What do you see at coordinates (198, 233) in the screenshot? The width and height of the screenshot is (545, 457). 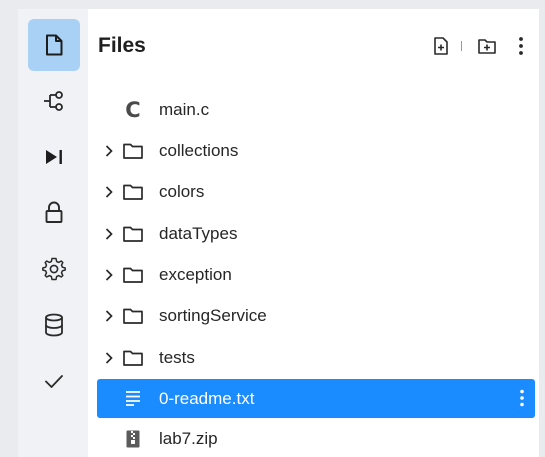 I see `tree-item-label: dataTypes` at bounding box center [198, 233].